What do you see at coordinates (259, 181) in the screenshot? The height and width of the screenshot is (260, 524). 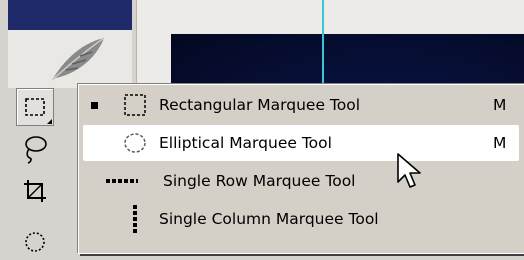 I see `menu-item-label: Single Row Marquee Tool` at bounding box center [259, 181].